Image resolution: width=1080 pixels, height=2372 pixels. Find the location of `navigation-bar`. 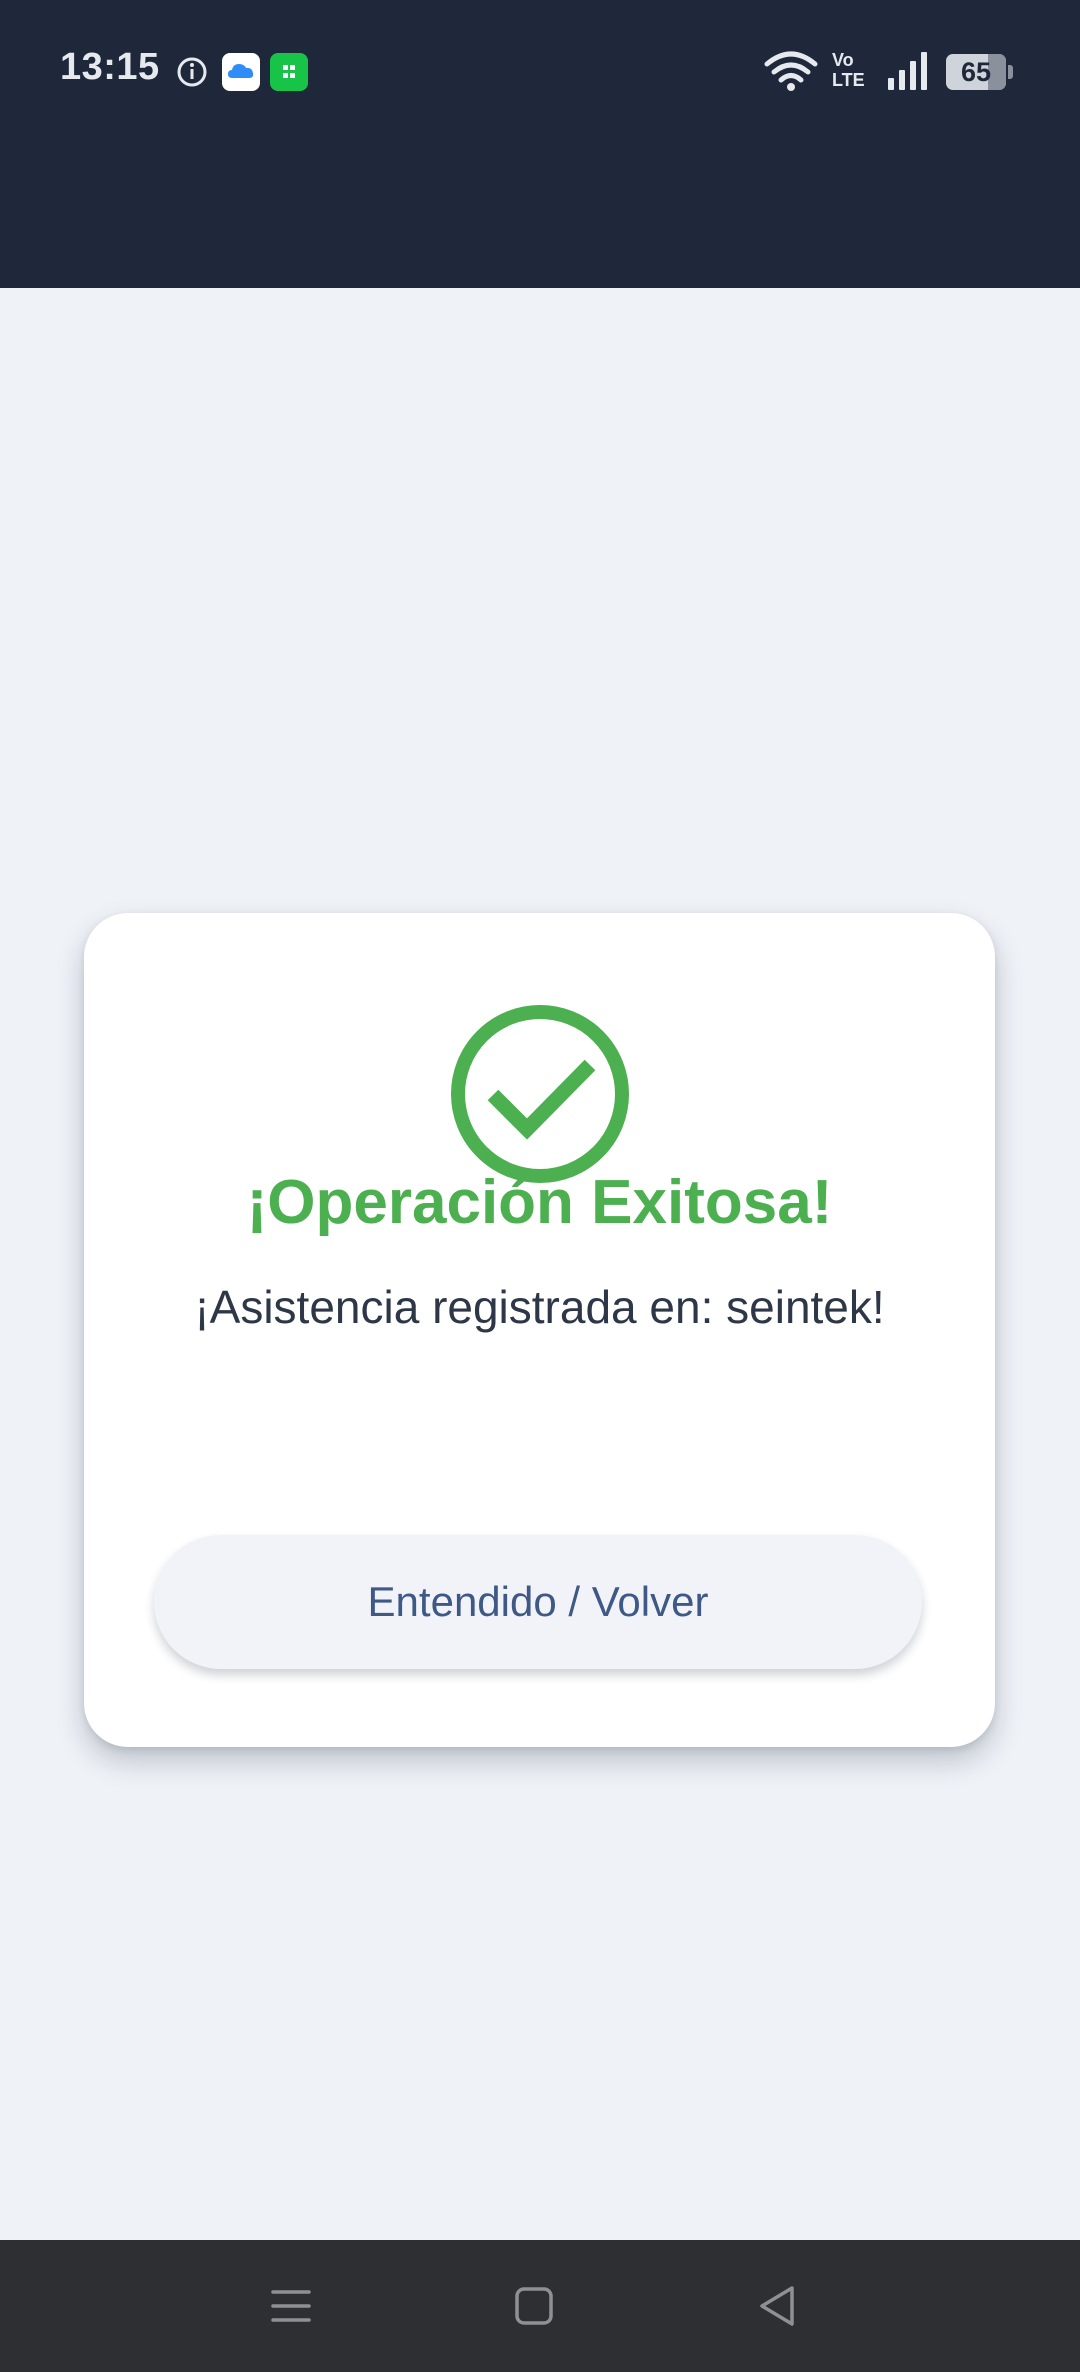

navigation-bar is located at coordinates (540, 2306).